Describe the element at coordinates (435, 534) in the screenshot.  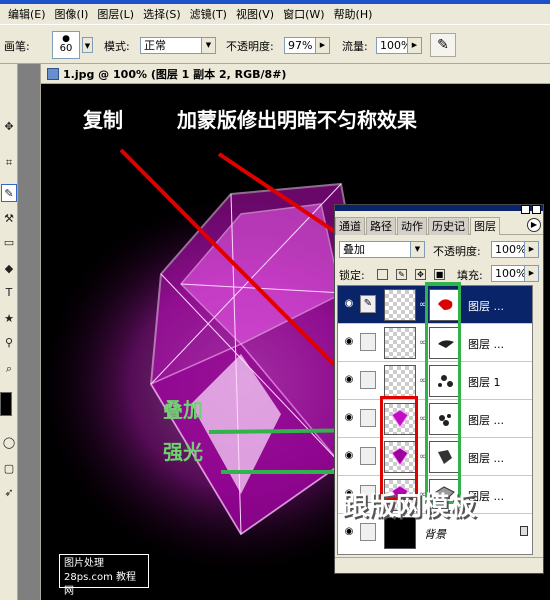
I see `layer-name: 背景` at that location.